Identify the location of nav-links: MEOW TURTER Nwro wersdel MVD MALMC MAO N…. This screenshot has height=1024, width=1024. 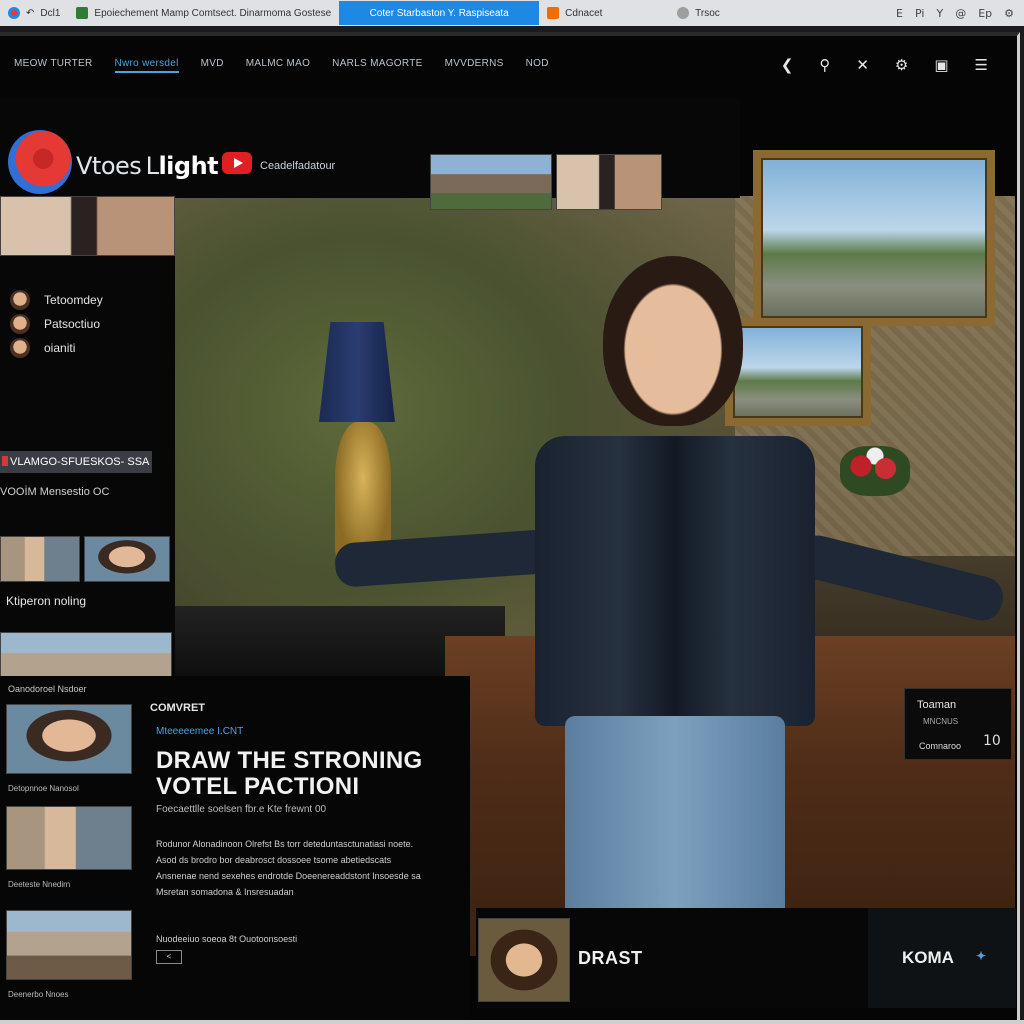
(274, 65).